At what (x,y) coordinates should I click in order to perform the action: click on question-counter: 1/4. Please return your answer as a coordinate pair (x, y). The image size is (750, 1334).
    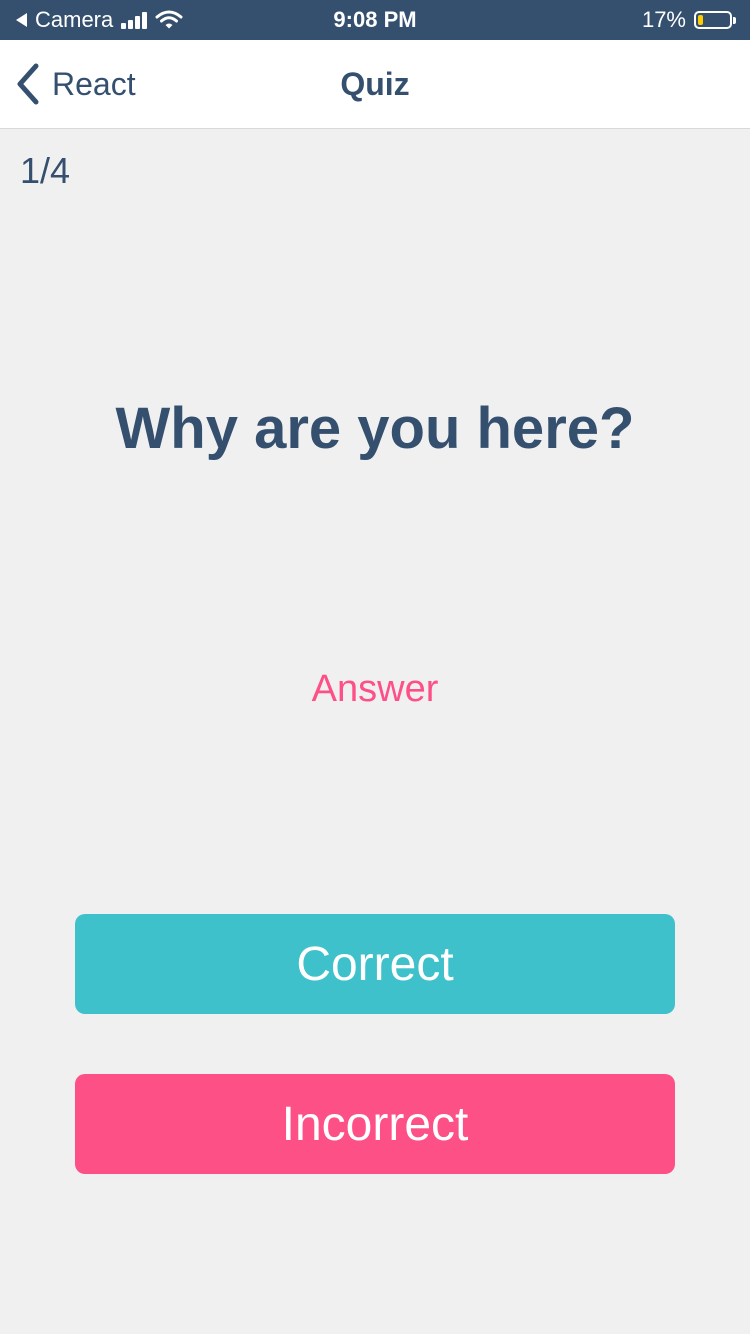
    Looking at the image, I should click on (45, 170).